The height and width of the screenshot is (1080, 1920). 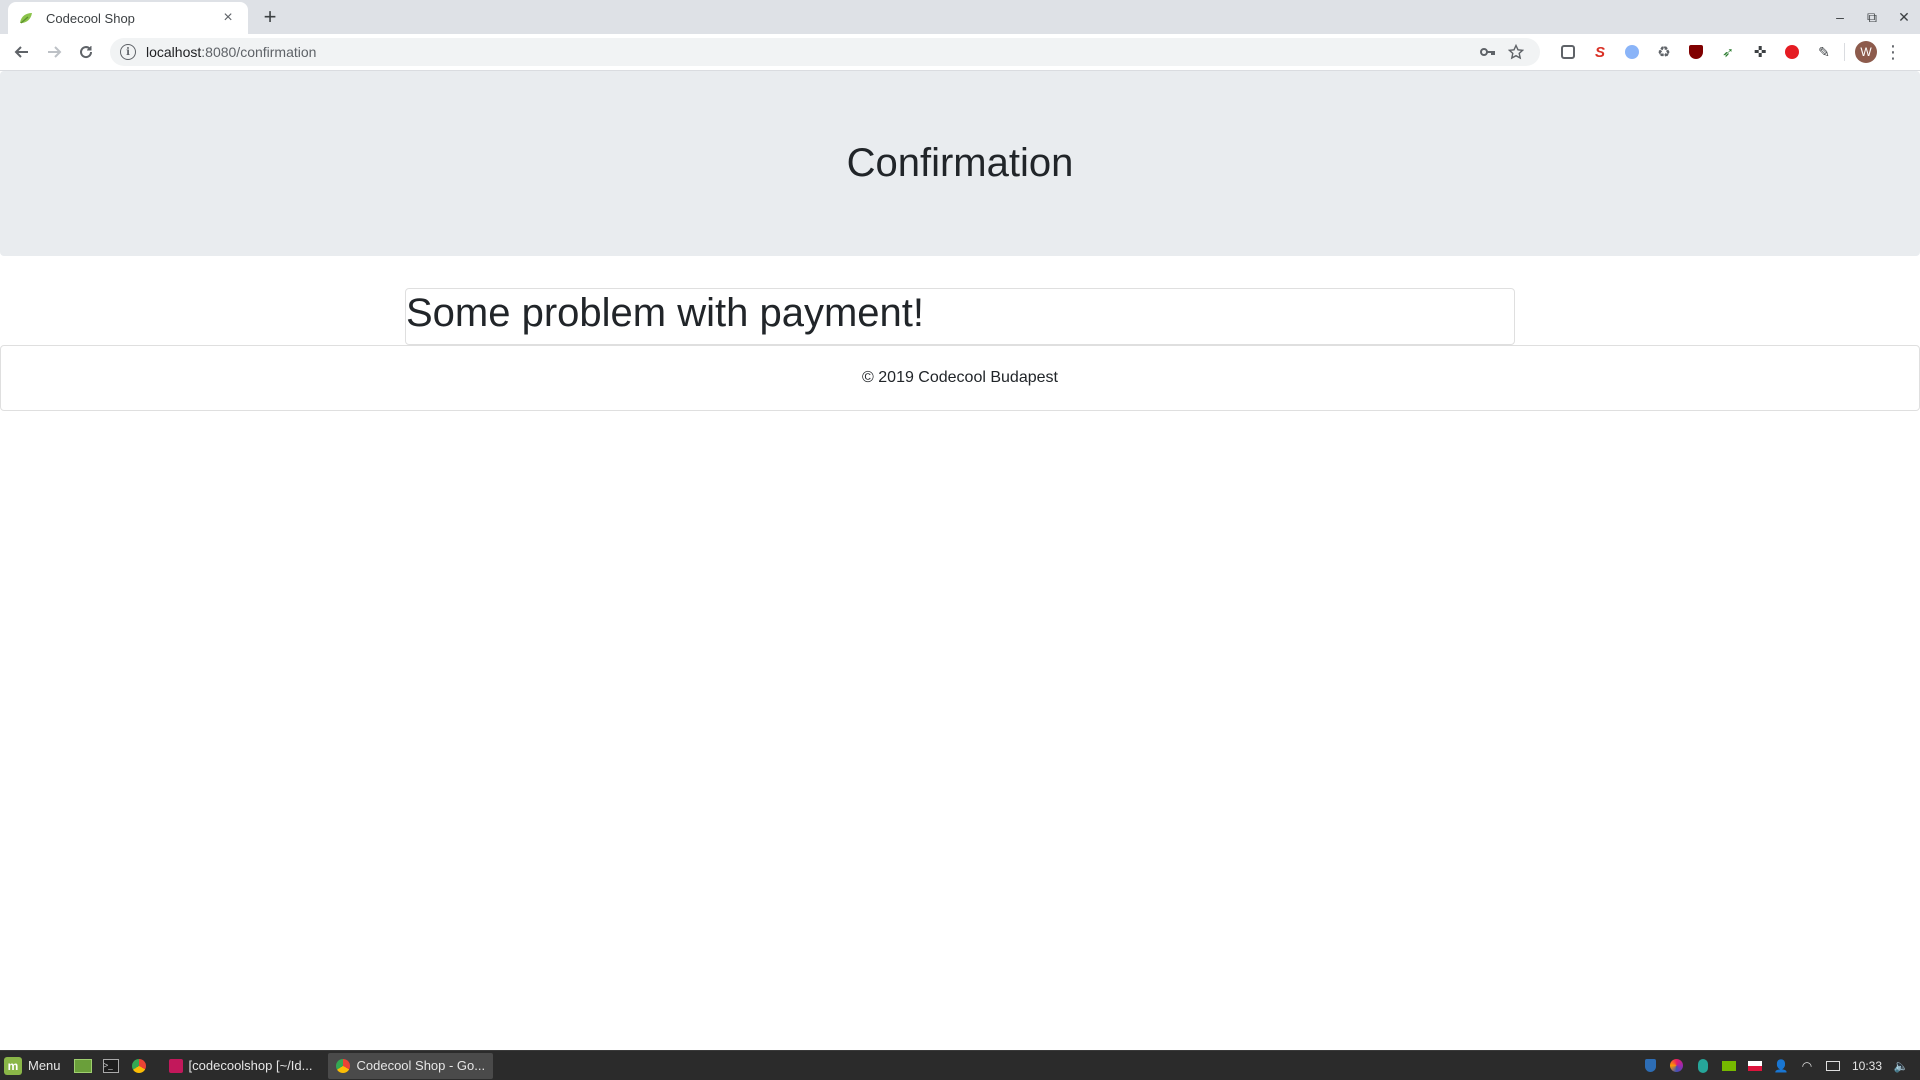 What do you see at coordinates (259, 52) in the screenshot?
I see `url-path: :8080/confirmation` at bounding box center [259, 52].